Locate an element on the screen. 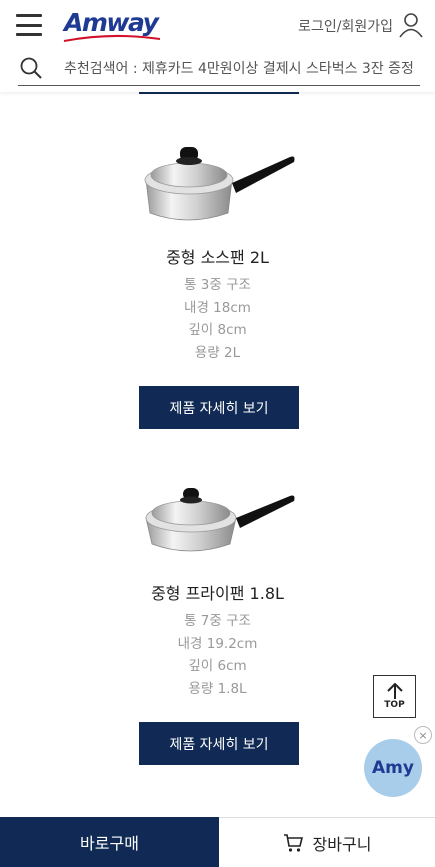  cart-label: 장바구니 is located at coordinates (342, 844).